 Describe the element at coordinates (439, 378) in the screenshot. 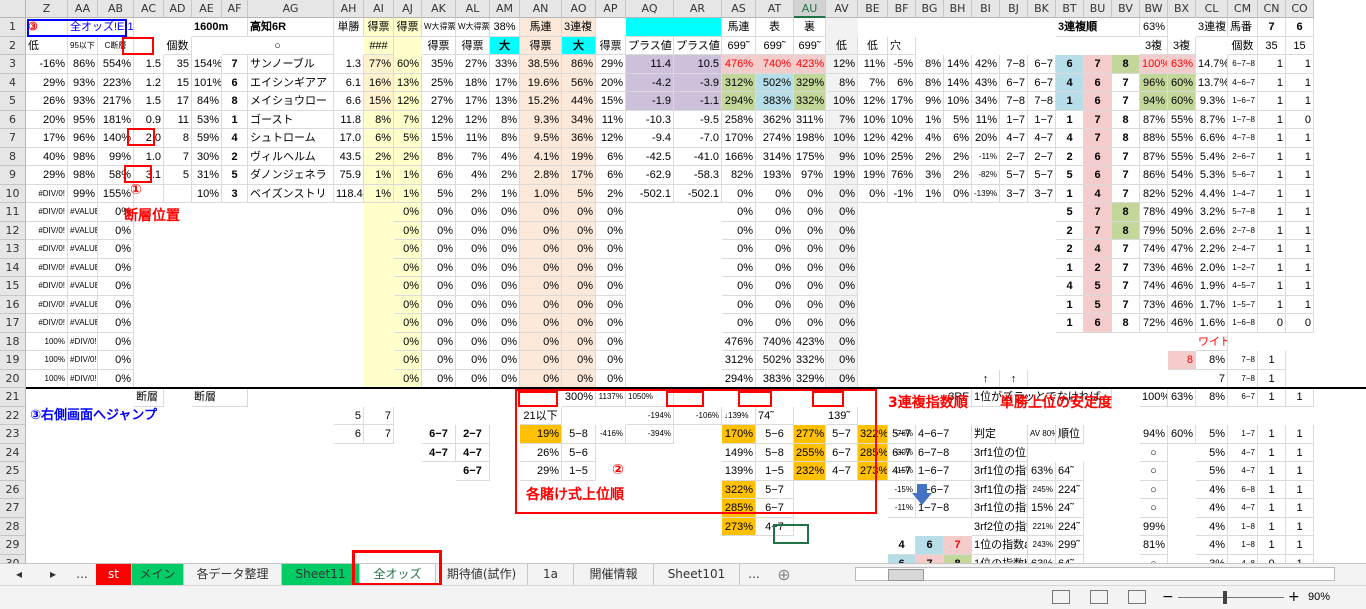

I see `cell-ak20: 0%` at that location.